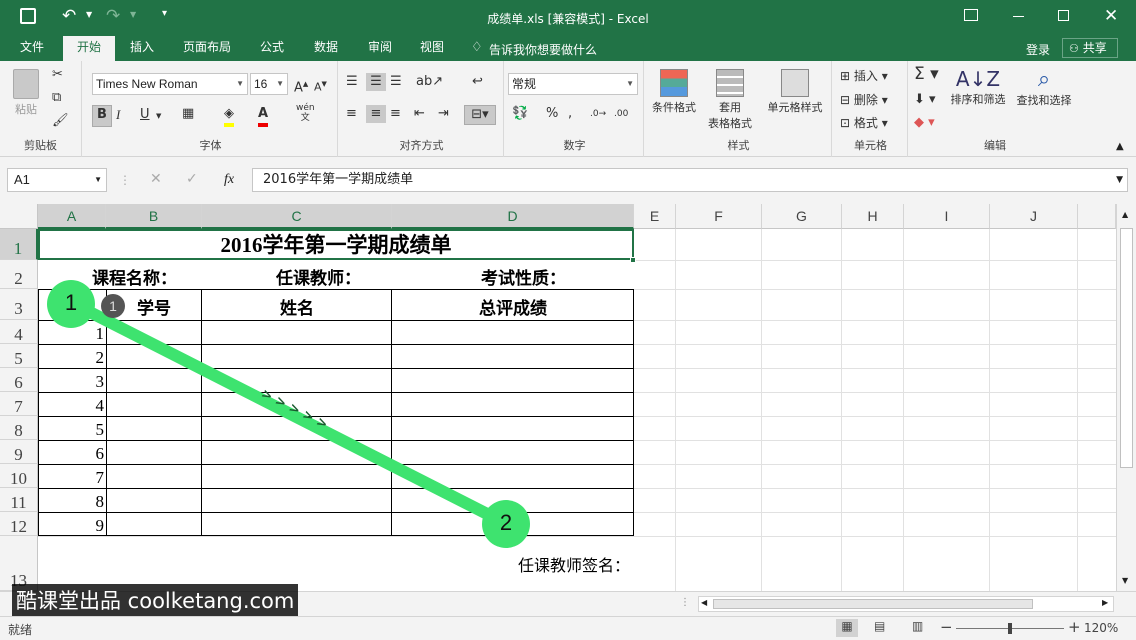  I want to click on wrap-text-icon: ↩, so click(477, 82).